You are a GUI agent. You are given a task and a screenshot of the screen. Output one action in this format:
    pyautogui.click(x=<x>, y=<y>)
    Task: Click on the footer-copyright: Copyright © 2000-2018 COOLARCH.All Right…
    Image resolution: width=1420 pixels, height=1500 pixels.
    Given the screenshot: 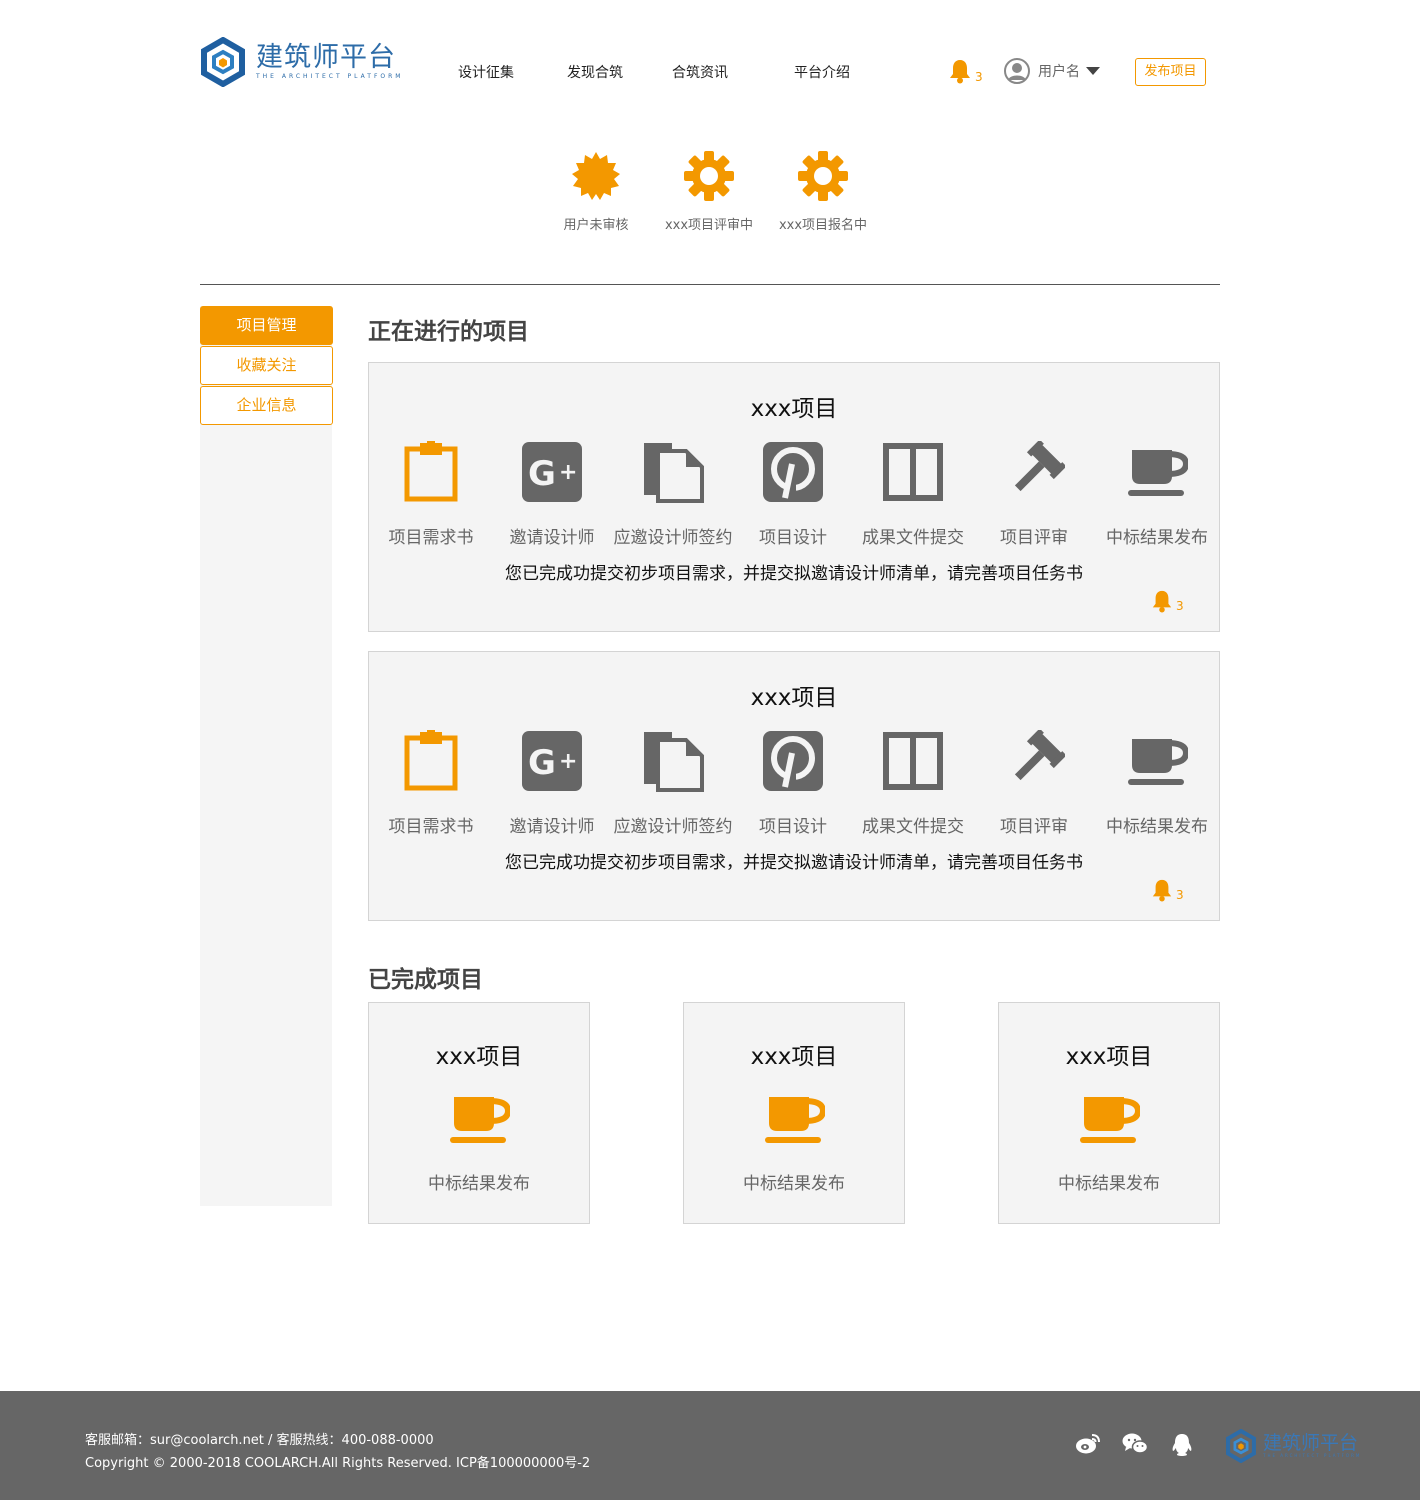 What is the action you would take?
    pyautogui.click(x=338, y=1463)
    